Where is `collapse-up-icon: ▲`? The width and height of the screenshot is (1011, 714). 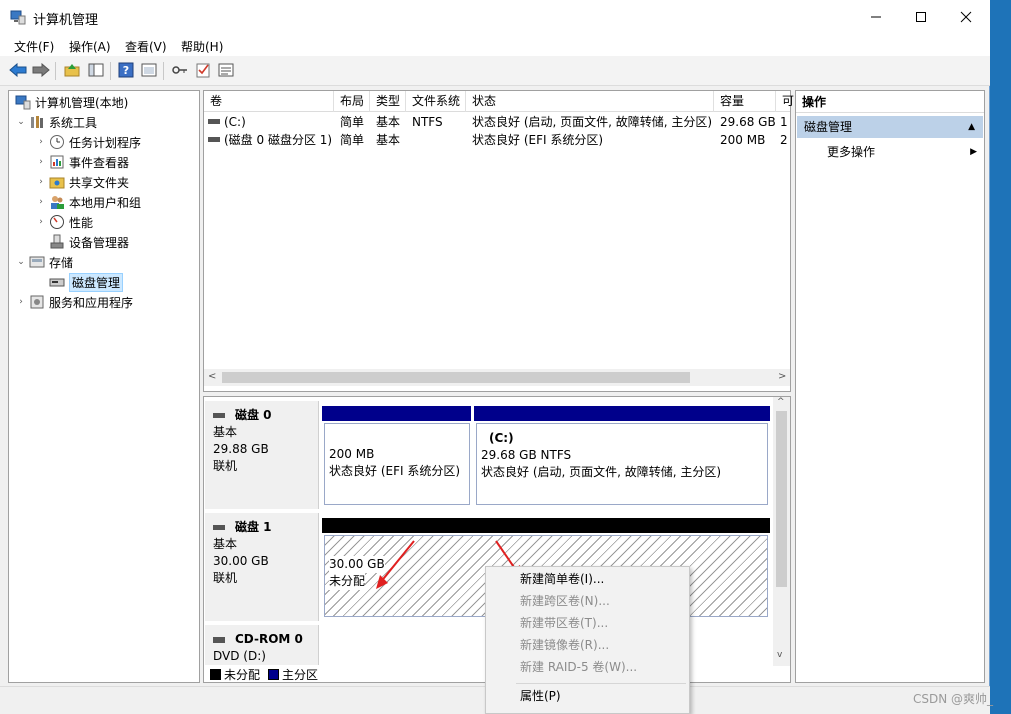
collapse-up-icon: ▲ is located at coordinates (971, 127).